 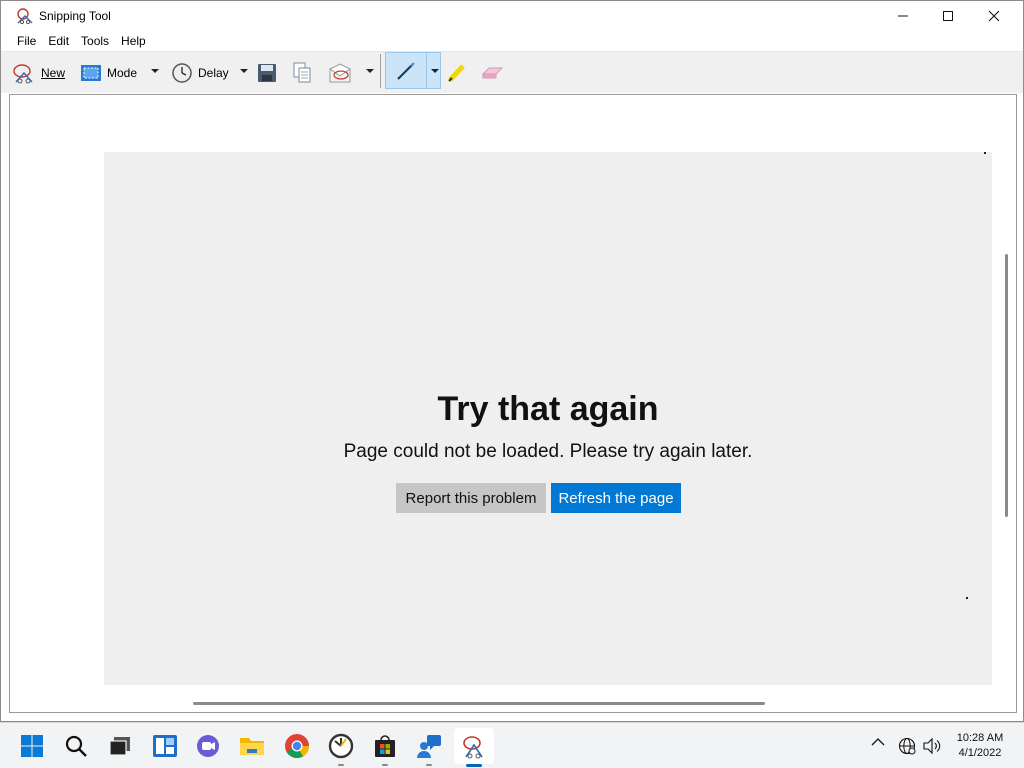 I want to click on minimize-button, so click(x=903, y=16).